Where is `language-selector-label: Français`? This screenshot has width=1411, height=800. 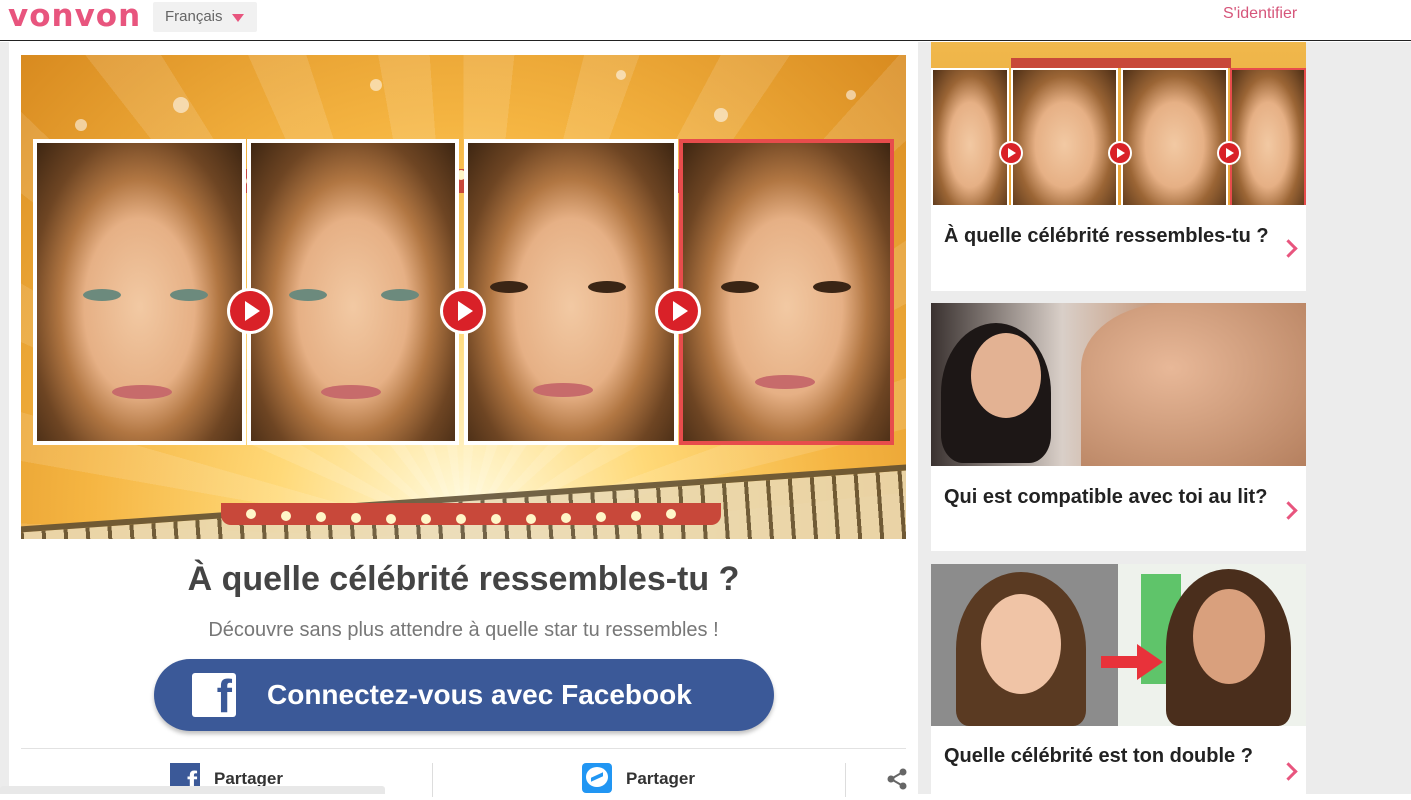 language-selector-label: Français is located at coordinates (194, 16).